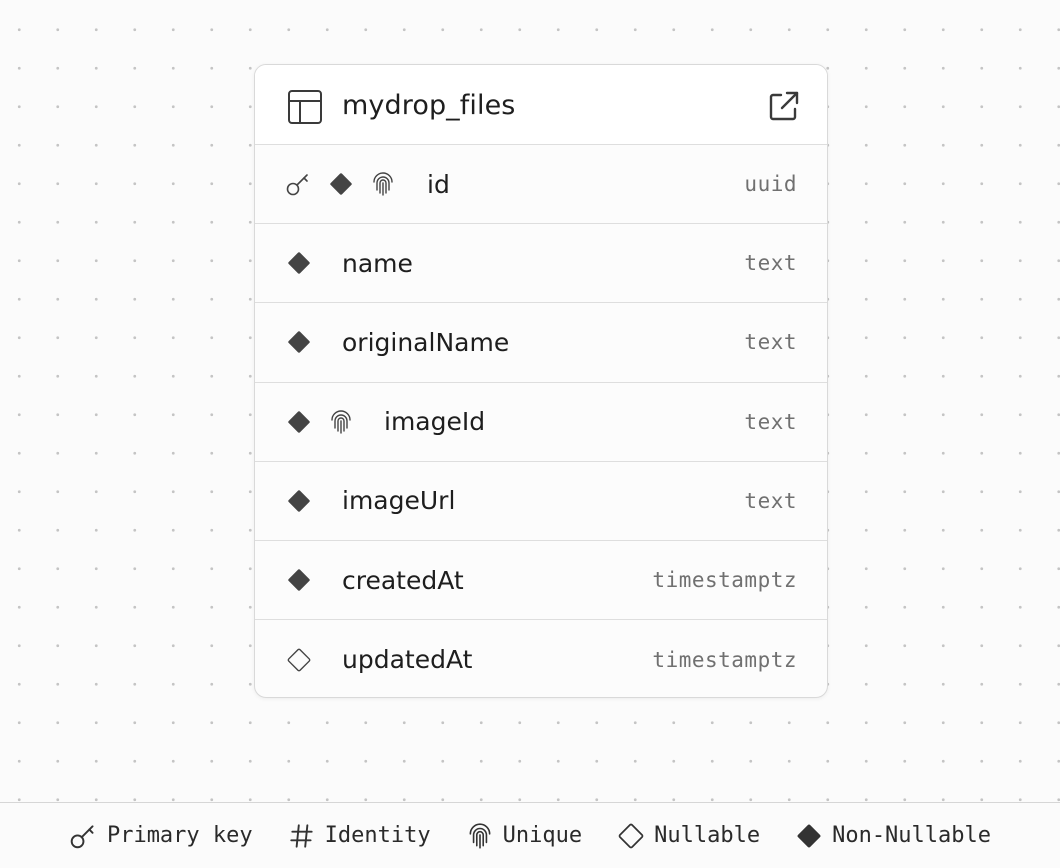 This screenshot has height=868, width=1060. What do you see at coordinates (541, 343) in the screenshot?
I see `column-row-originalname: originalName text` at bounding box center [541, 343].